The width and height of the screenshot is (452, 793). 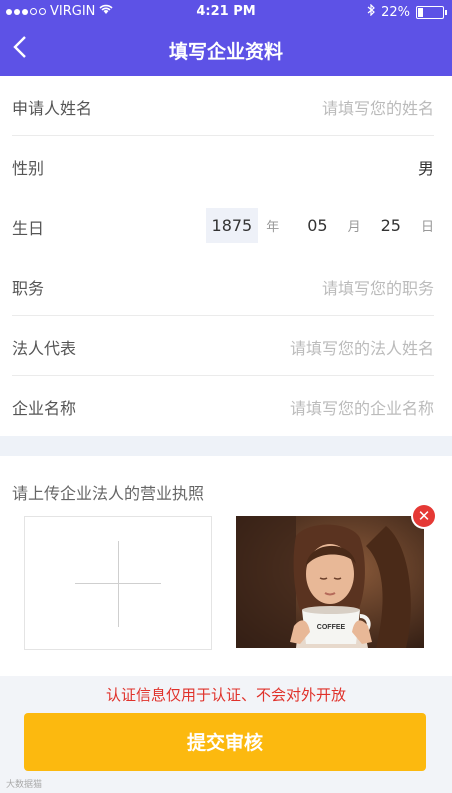 I want to click on birthday-day-field: 25, so click(x=391, y=225).